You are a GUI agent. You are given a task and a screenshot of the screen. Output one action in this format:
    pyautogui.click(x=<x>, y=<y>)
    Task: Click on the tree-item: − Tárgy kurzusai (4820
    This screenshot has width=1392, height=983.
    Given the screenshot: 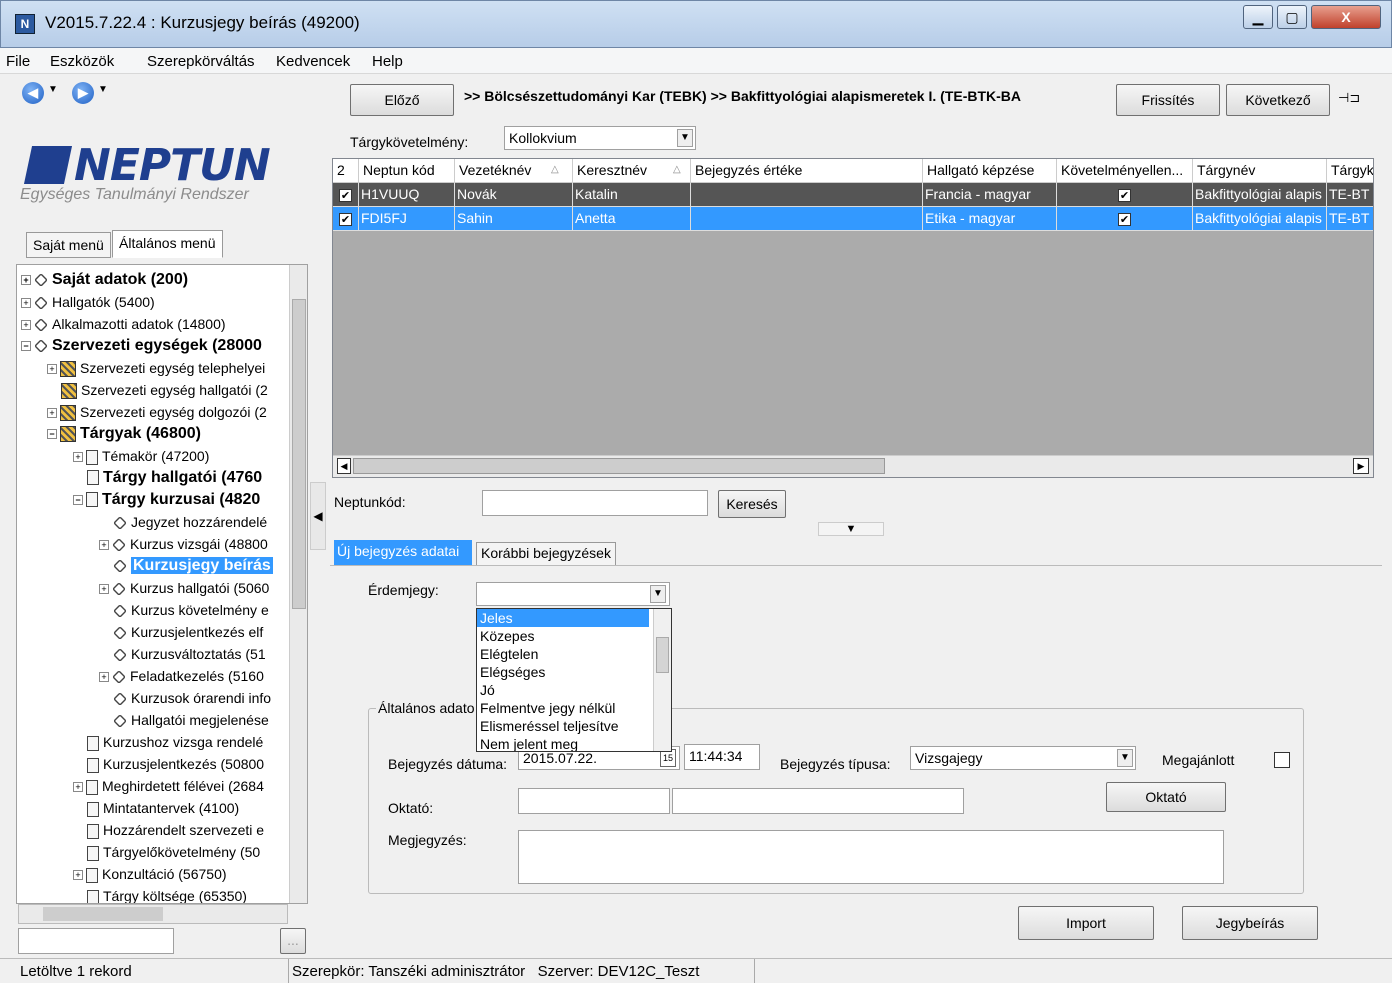 What is the action you would take?
    pyautogui.click(x=166, y=500)
    